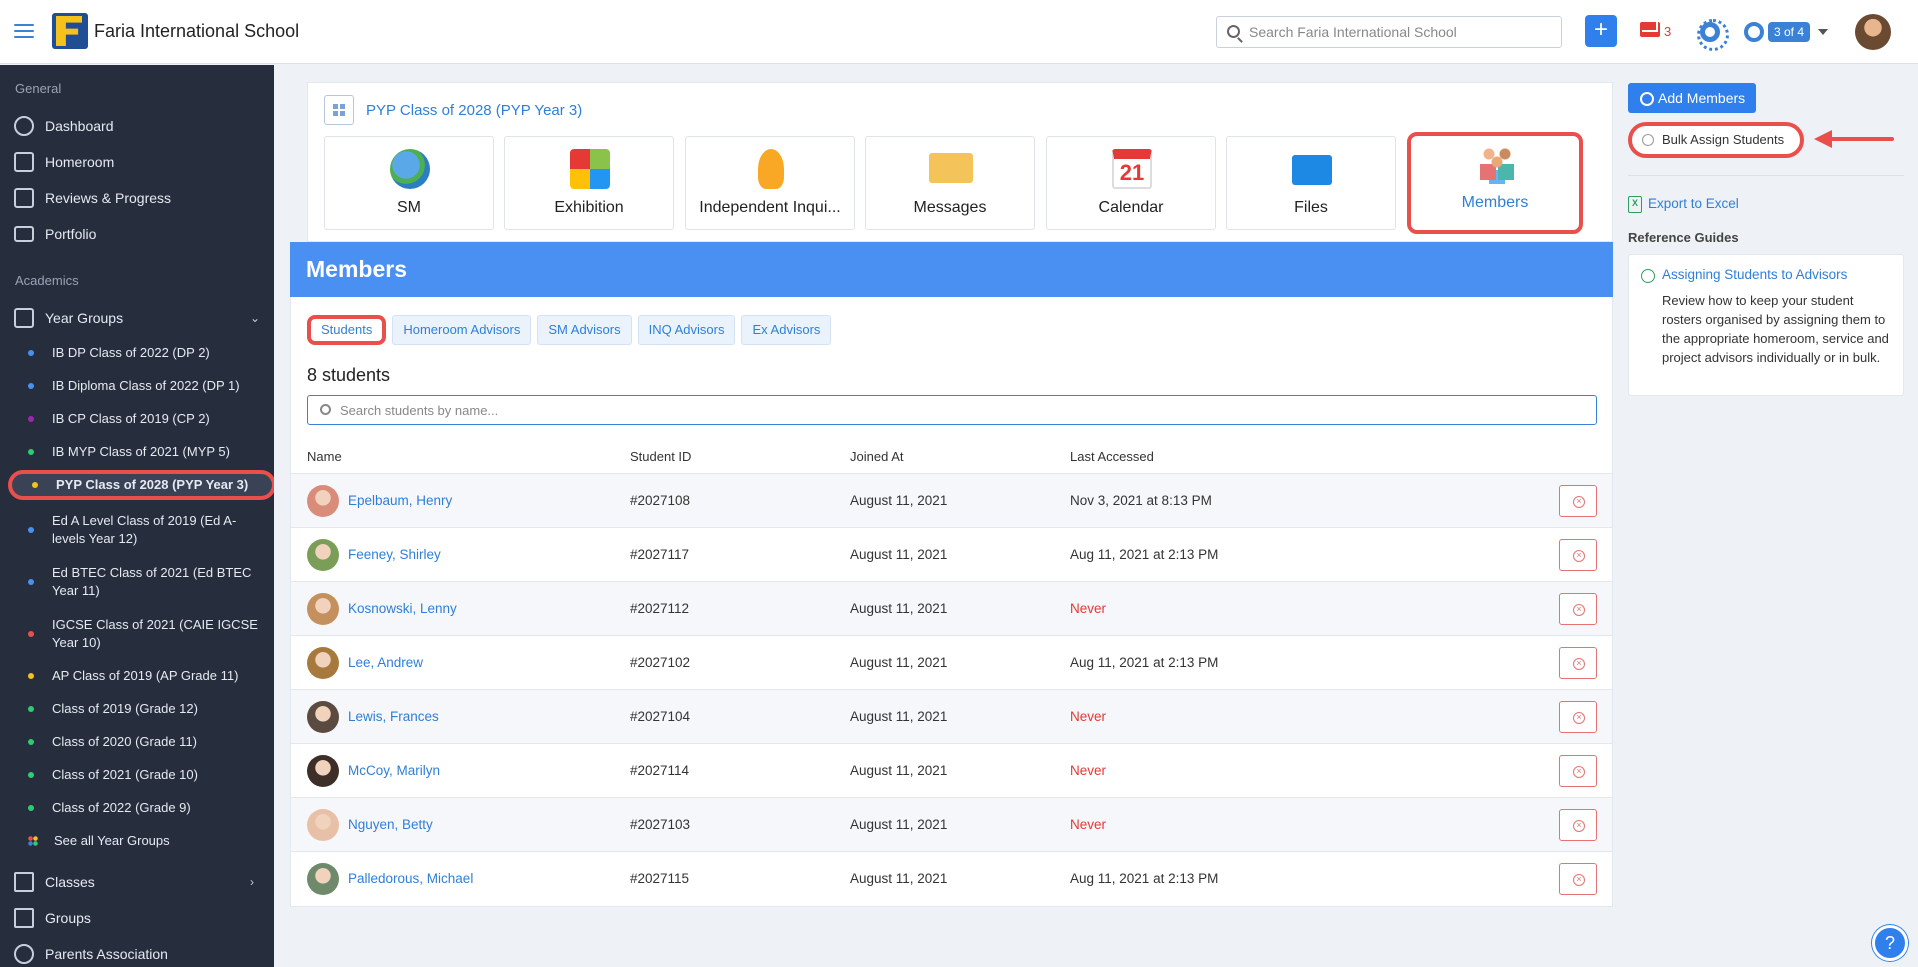 This screenshot has width=1918, height=967. I want to click on tab-inq-advisors: INQ Advisors, so click(686, 330).